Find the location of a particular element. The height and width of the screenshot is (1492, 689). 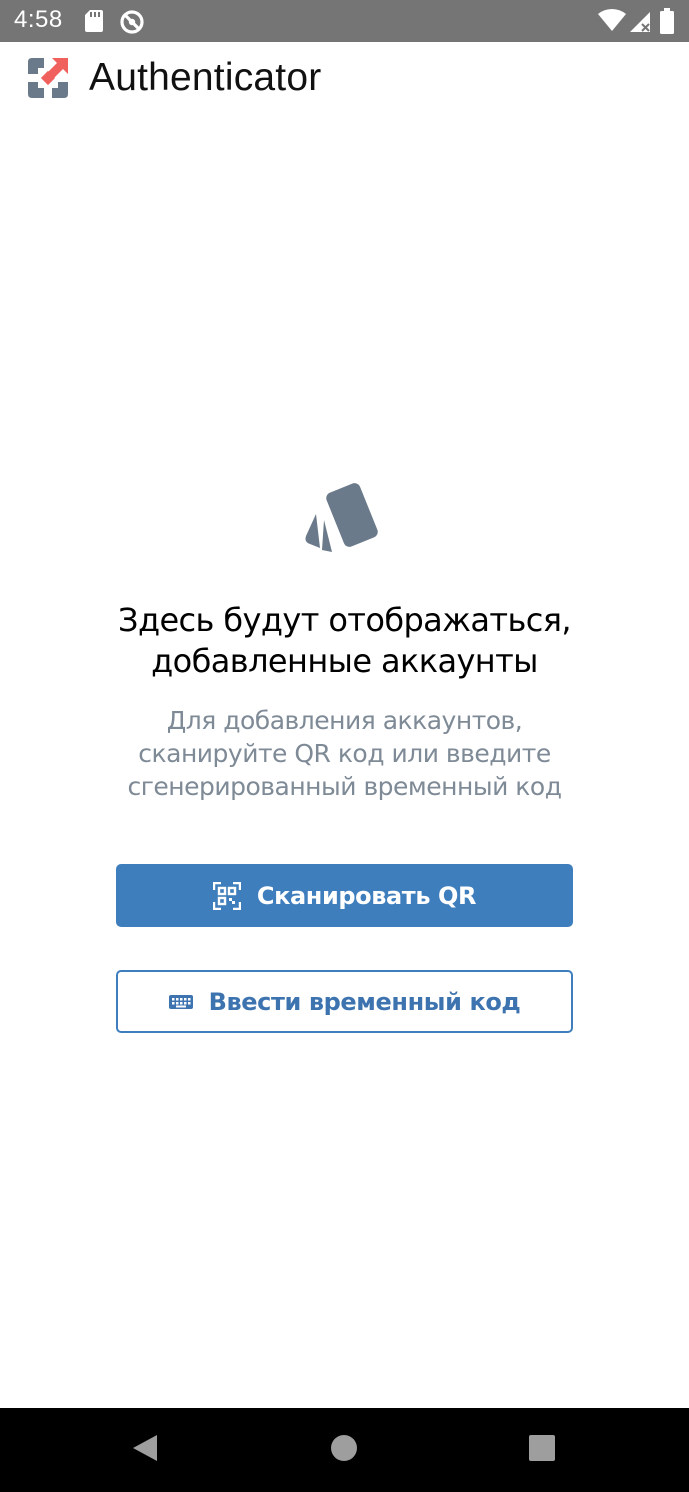

status-time: 4:58 is located at coordinates (38, 19).